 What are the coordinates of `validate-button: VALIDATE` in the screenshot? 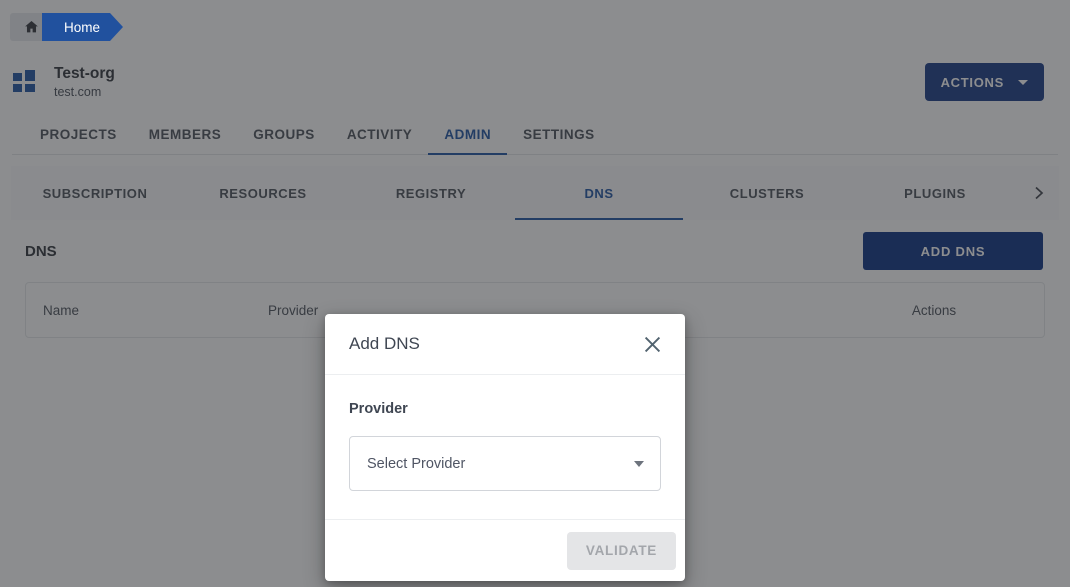 It's located at (621, 550).